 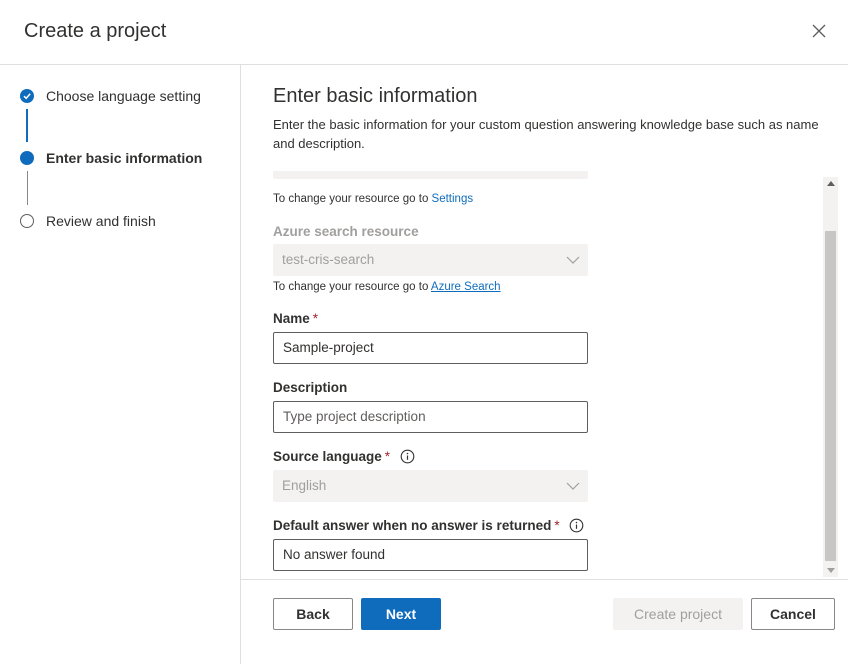 I want to click on azure-search-label: Azure search resource, so click(x=346, y=231).